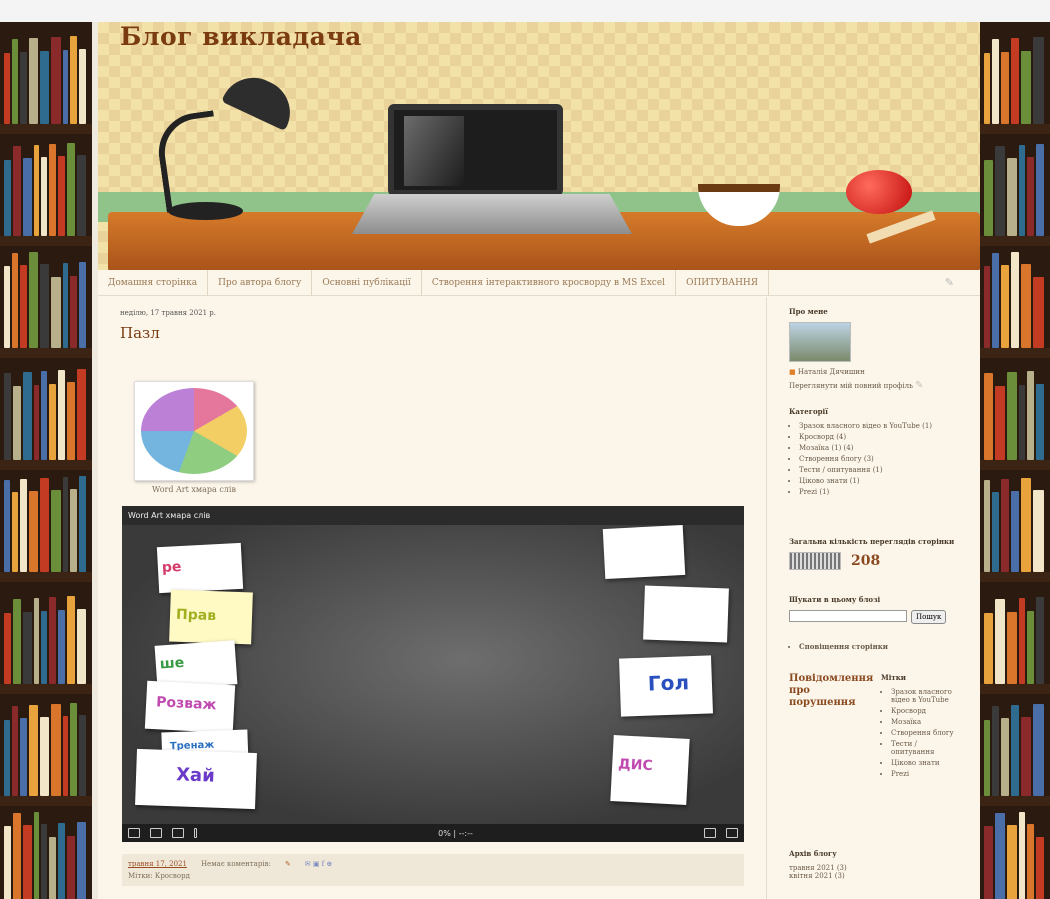 This screenshot has height=899, width=1050. Describe the element at coordinates (879, 492) in the screenshot. I see `category-item: Prezi (1)` at that location.